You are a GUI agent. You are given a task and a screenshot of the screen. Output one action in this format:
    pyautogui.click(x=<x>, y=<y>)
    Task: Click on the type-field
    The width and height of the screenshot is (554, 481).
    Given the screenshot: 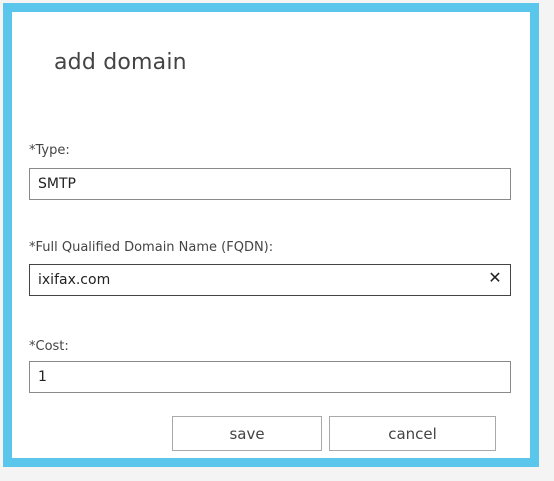 What is the action you would take?
    pyautogui.click(x=270, y=184)
    